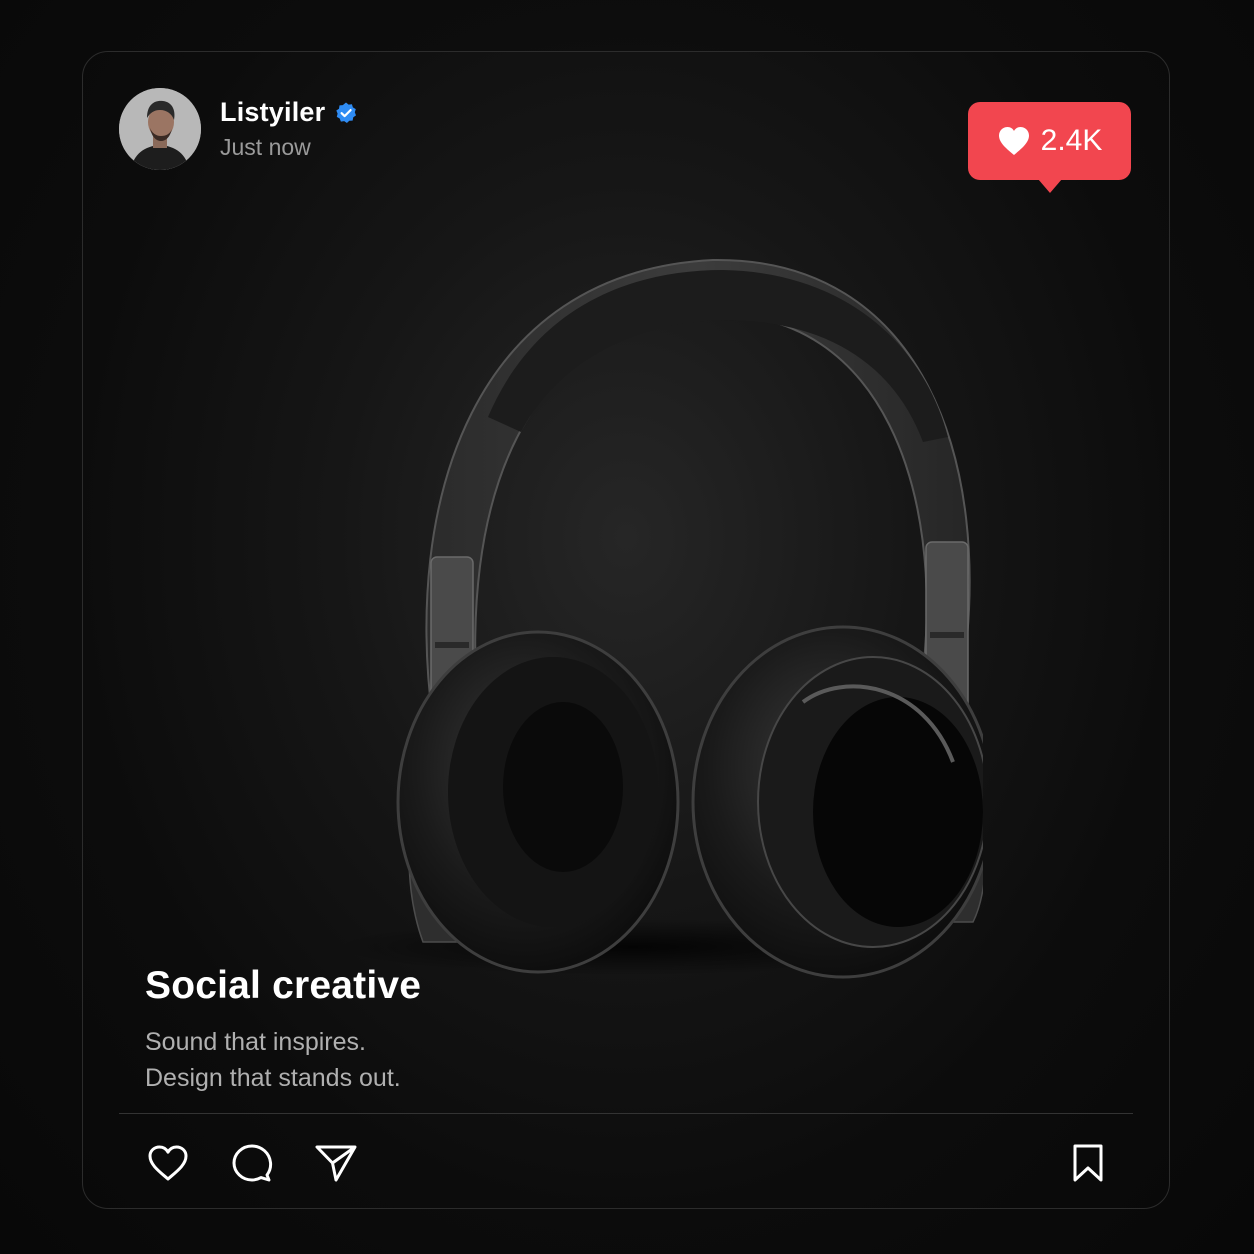 This screenshot has width=1254, height=1254. I want to click on heart-outline-icon, so click(168, 1163).